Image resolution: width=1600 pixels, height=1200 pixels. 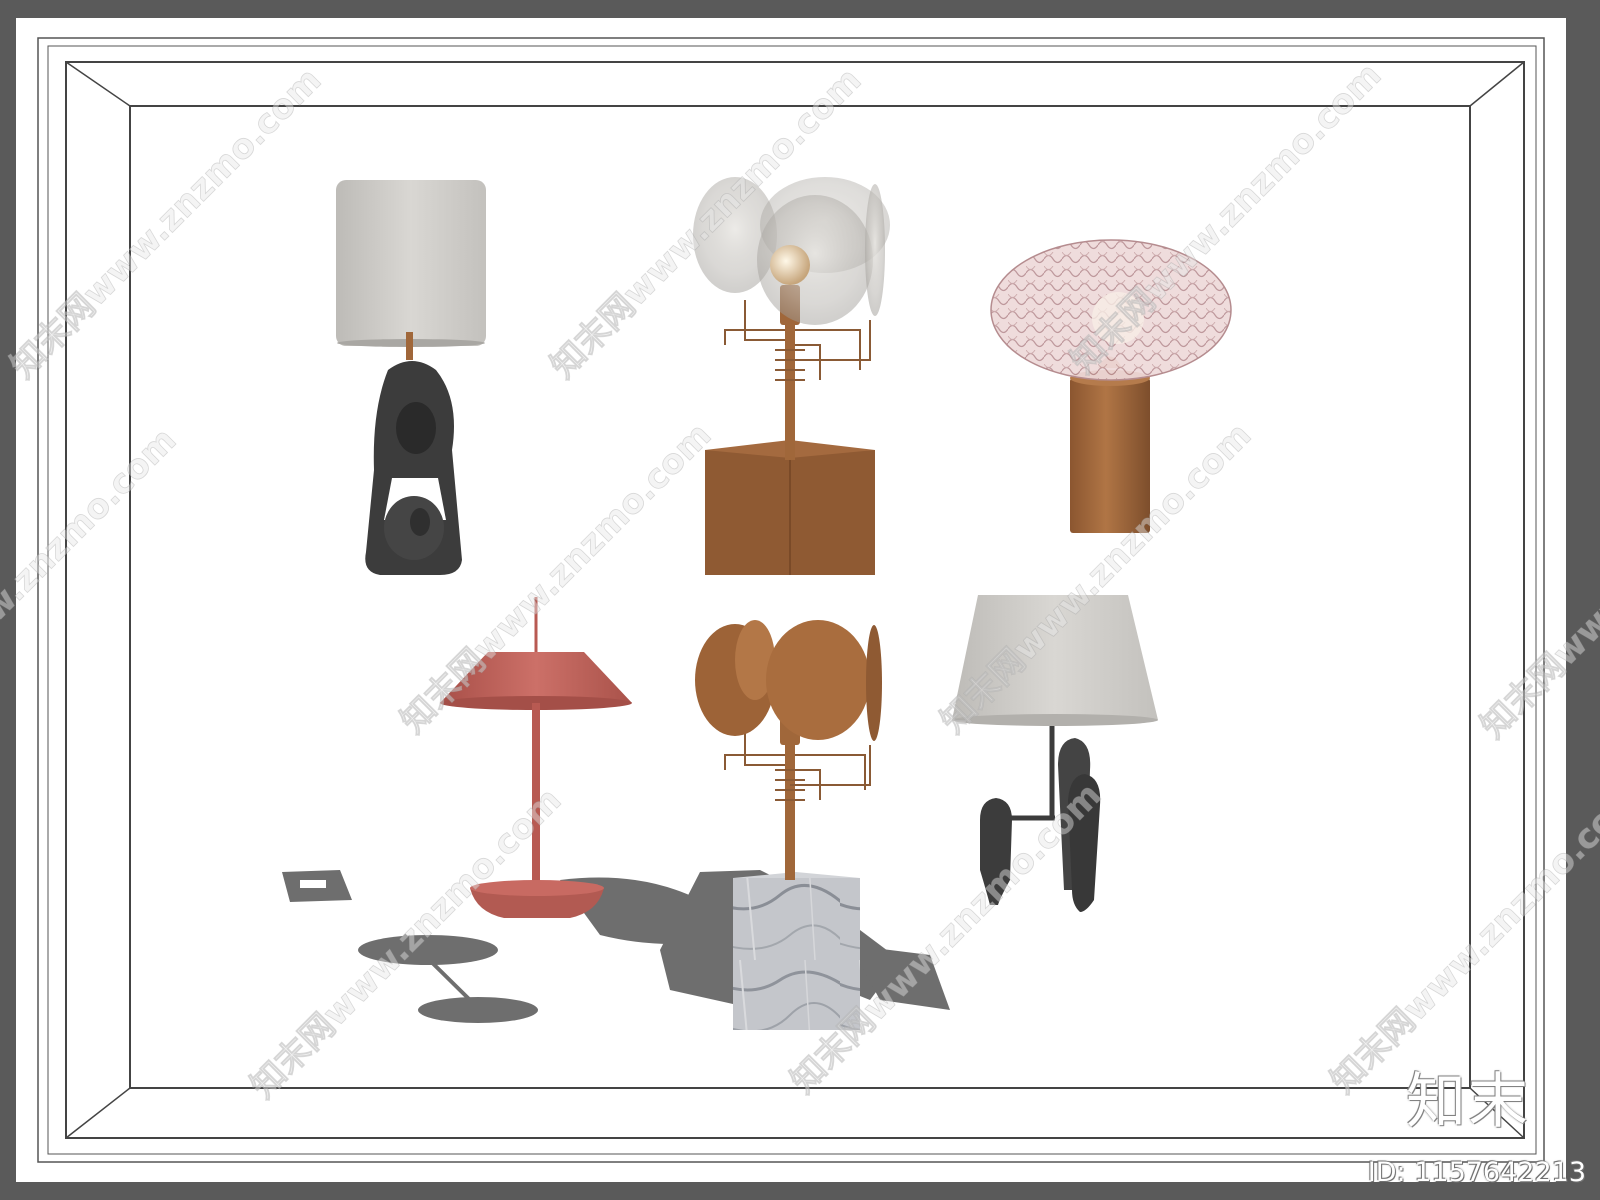 I want to click on brand-logo: 知末, so click(x=1468, y=1102).